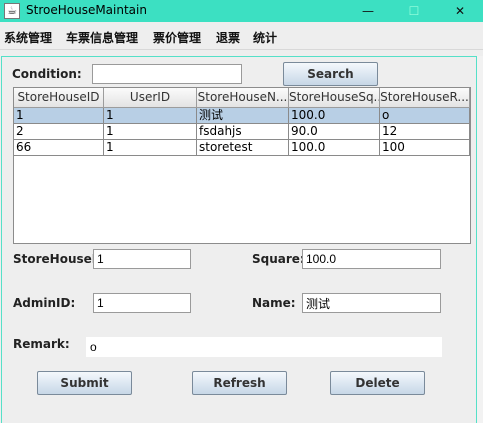 The width and height of the screenshot is (483, 423). I want to click on table-row: 2 1 fsdahjs 90.0 12, so click(242, 132).